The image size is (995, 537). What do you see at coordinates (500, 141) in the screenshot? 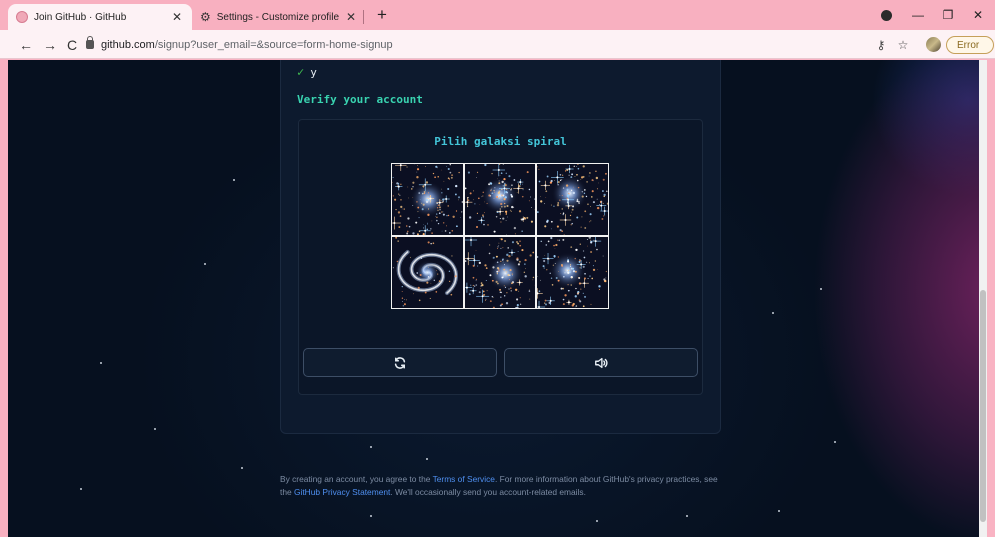
I see `captcha-prompt: Pilih galaksi spiral` at bounding box center [500, 141].